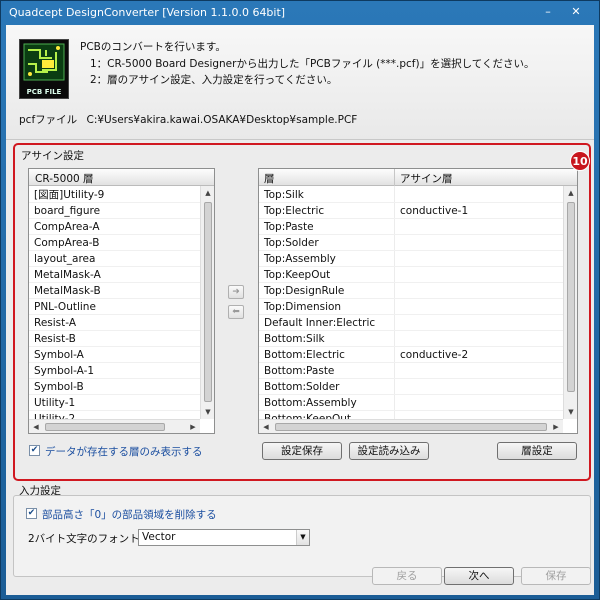 The height and width of the screenshot is (600, 600). I want to click on table-row: Top:Electric conductive-1, so click(411, 211).